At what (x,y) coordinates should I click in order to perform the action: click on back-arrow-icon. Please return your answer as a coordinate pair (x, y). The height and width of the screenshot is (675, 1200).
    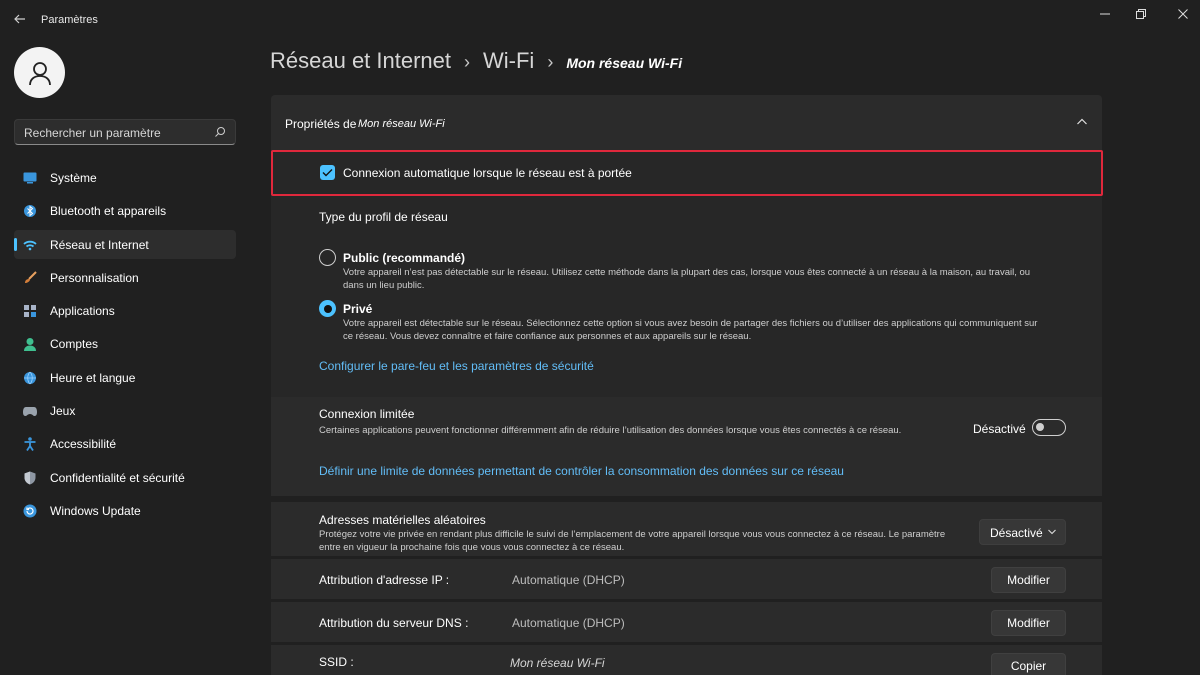
    Looking at the image, I should click on (19, 19).